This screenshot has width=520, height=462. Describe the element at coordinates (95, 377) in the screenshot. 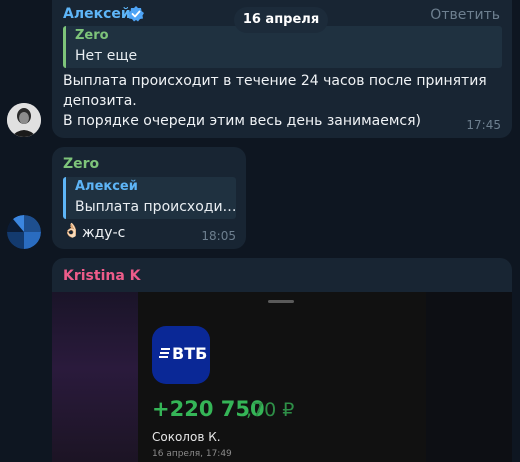

I see `photo-left-blur` at that location.